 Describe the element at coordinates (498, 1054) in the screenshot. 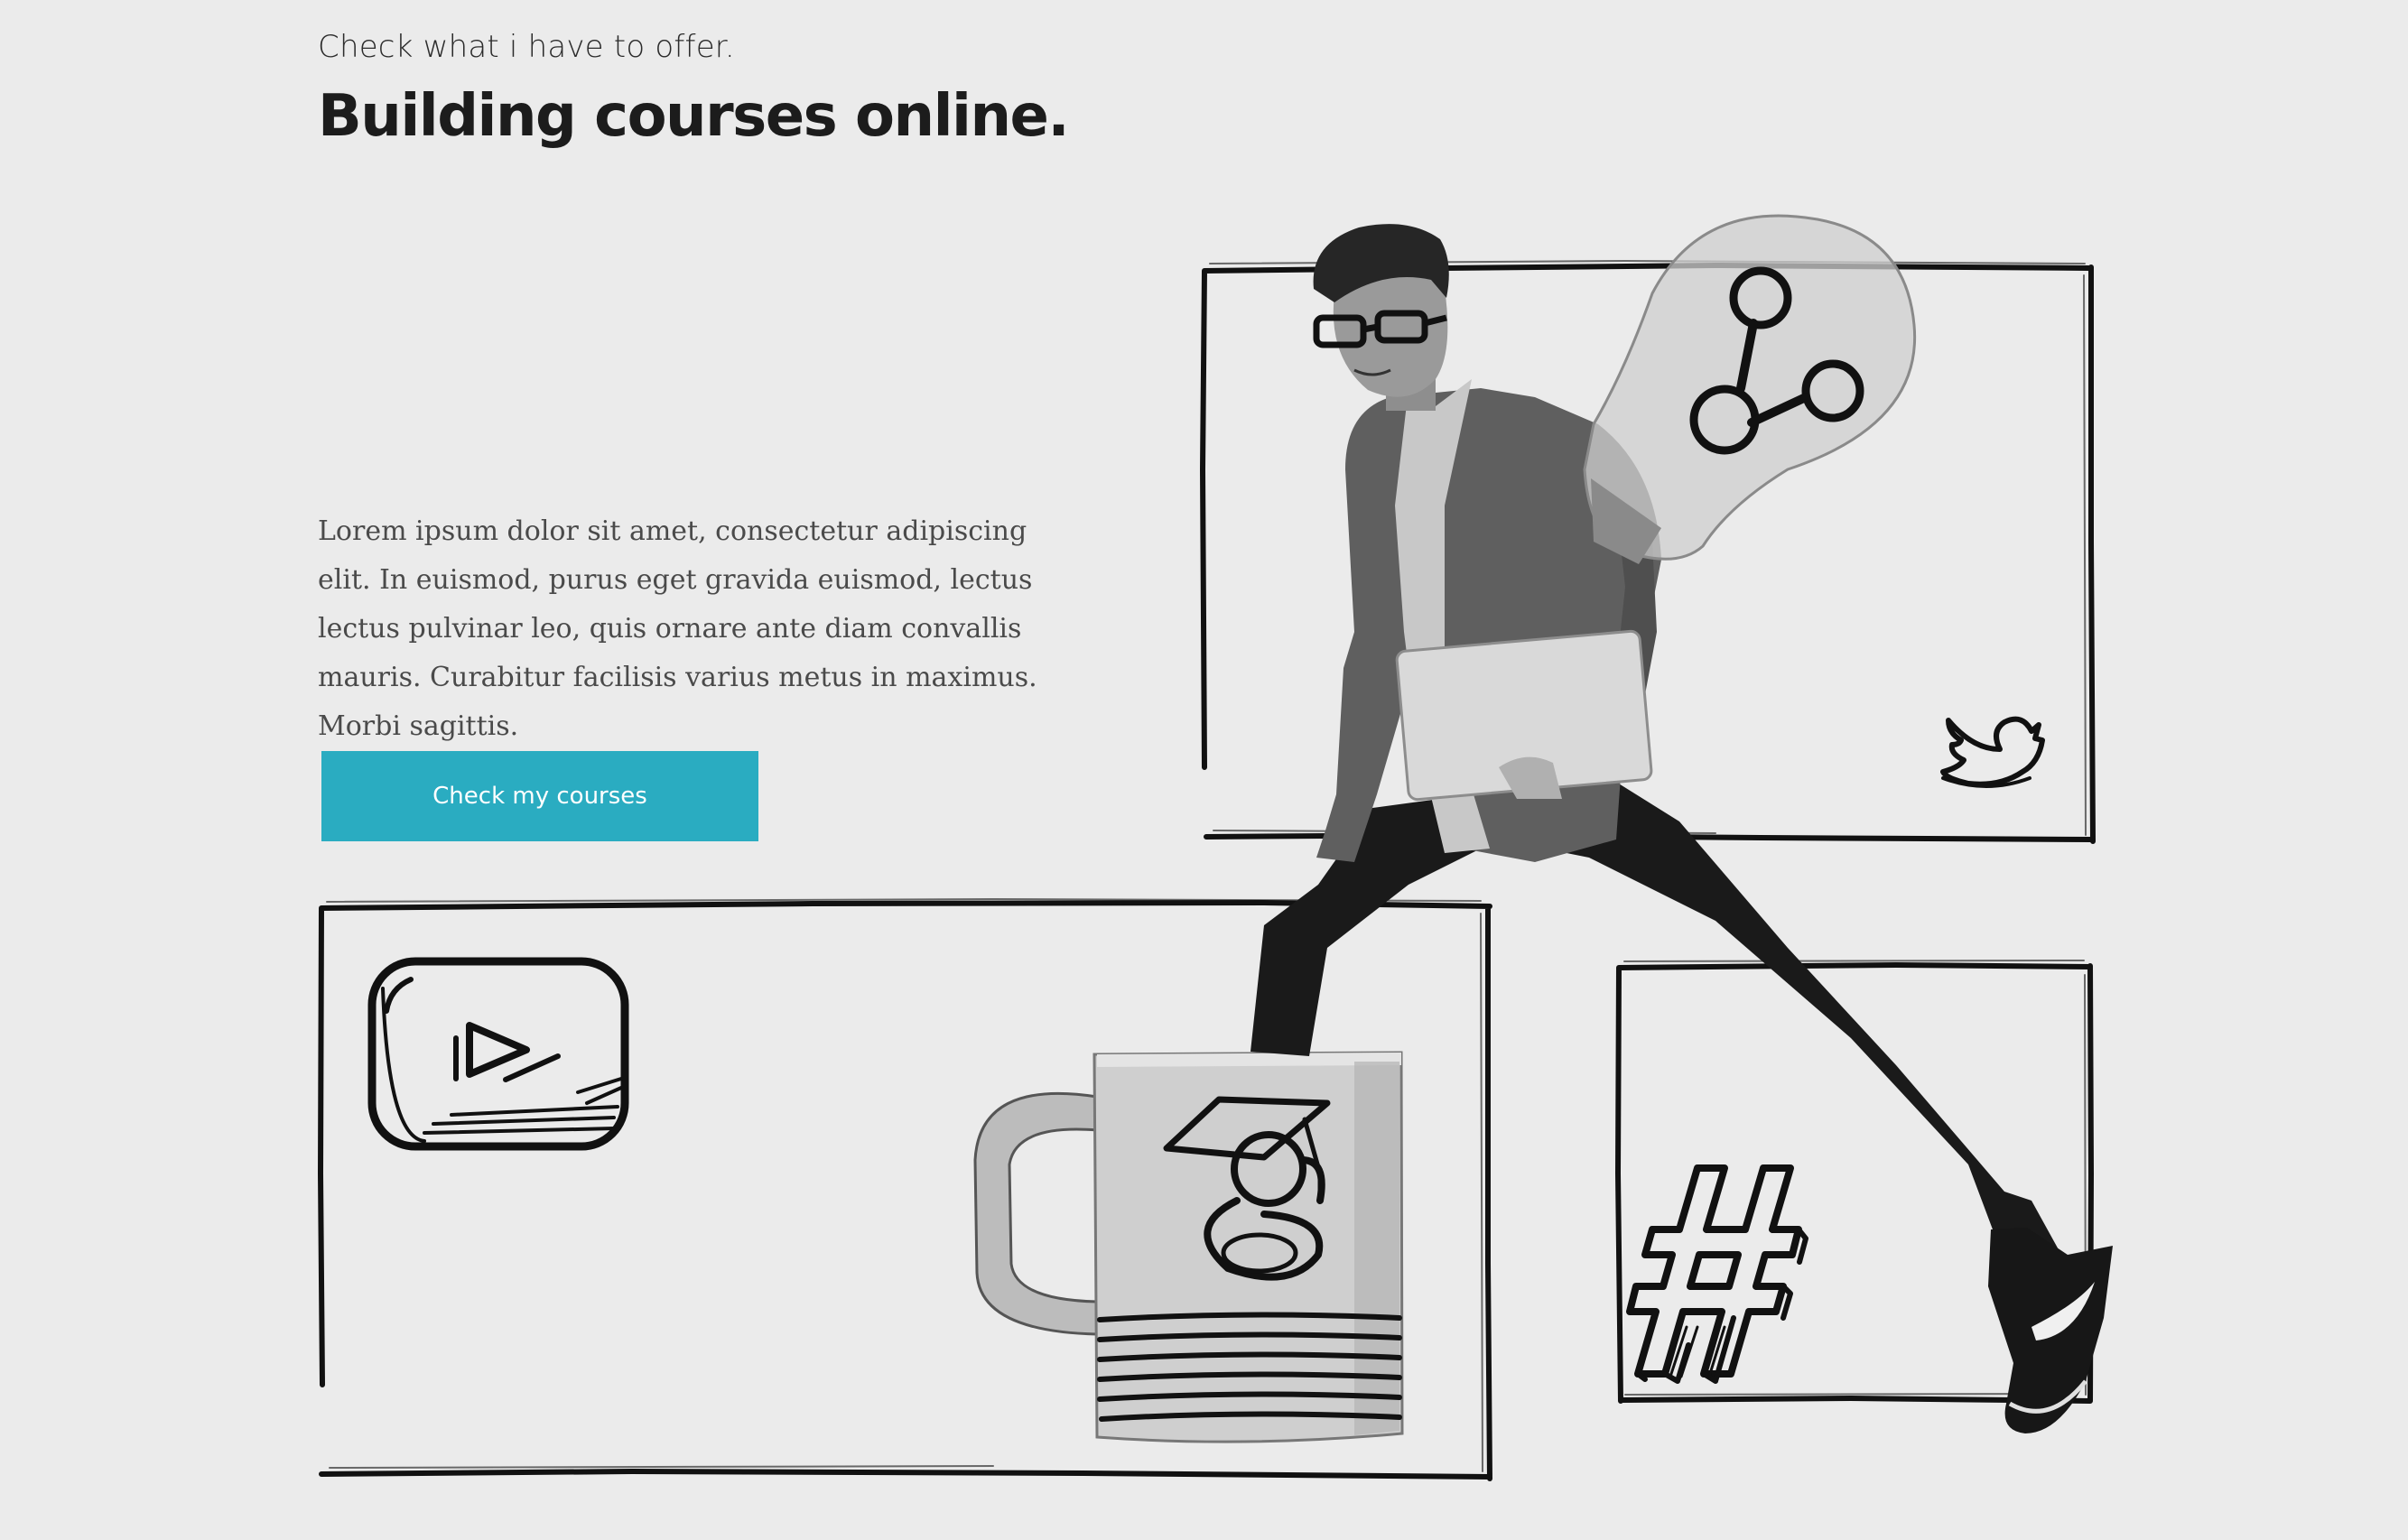

I see `youtube-icon` at that location.